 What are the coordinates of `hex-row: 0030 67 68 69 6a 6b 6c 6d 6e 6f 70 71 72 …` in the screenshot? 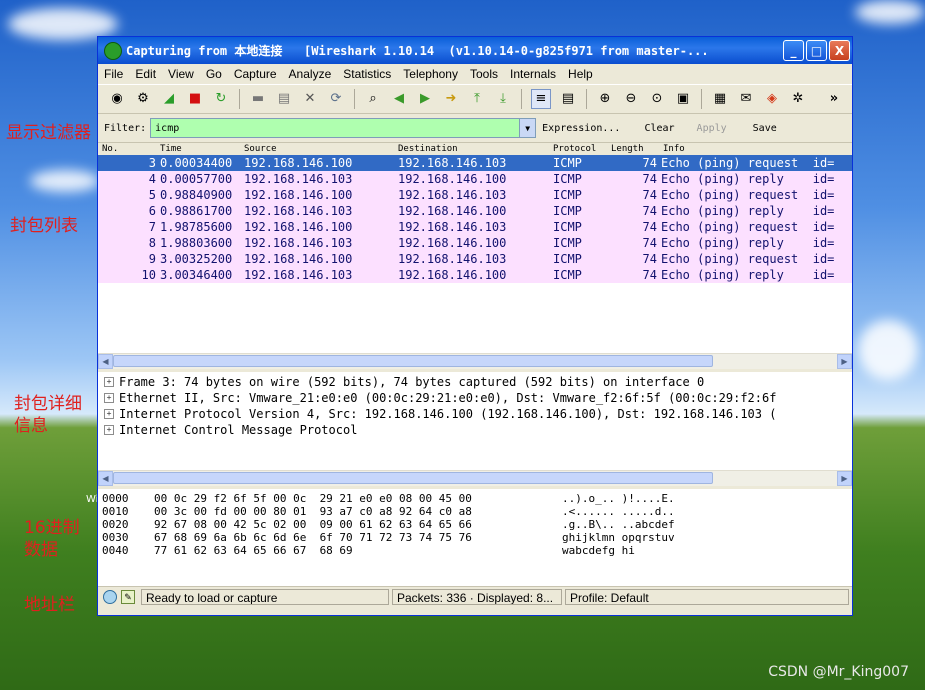 It's located at (475, 537).